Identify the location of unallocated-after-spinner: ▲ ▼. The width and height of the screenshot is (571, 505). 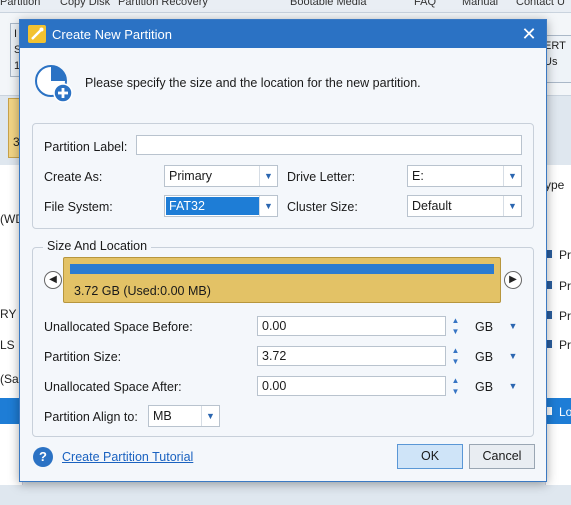
(455, 386).